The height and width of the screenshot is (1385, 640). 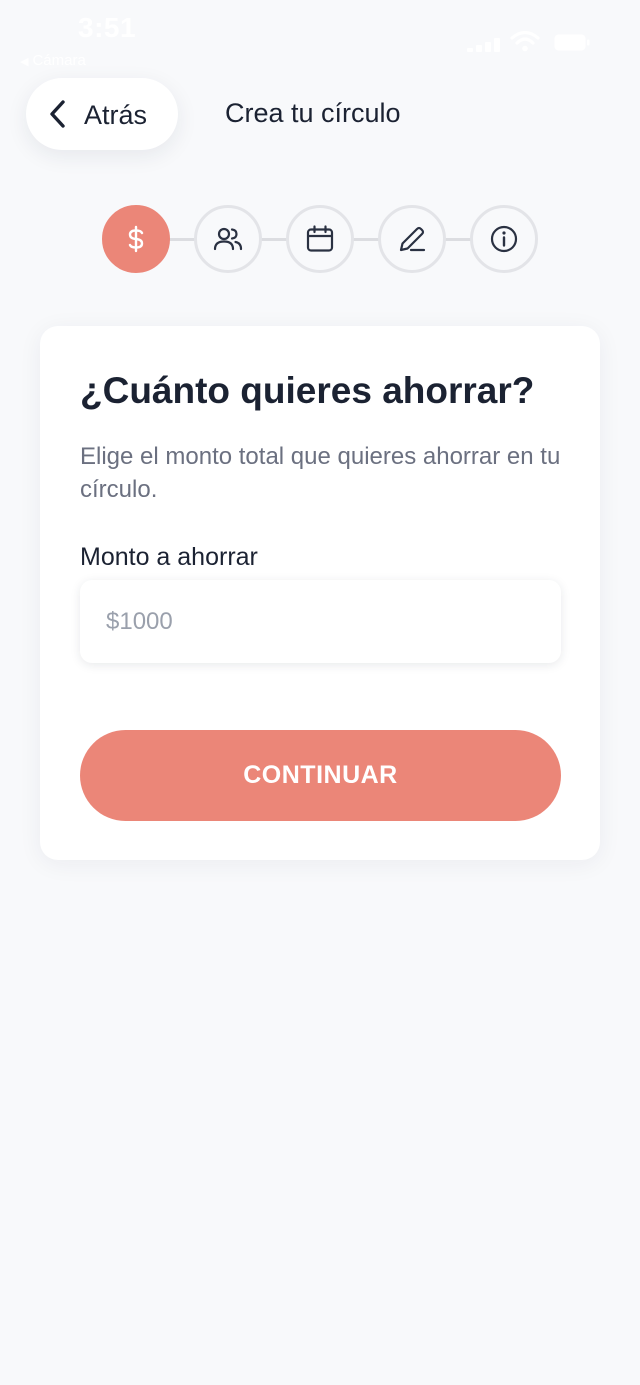 I want to click on dollar-icon, so click(x=136, y=239).